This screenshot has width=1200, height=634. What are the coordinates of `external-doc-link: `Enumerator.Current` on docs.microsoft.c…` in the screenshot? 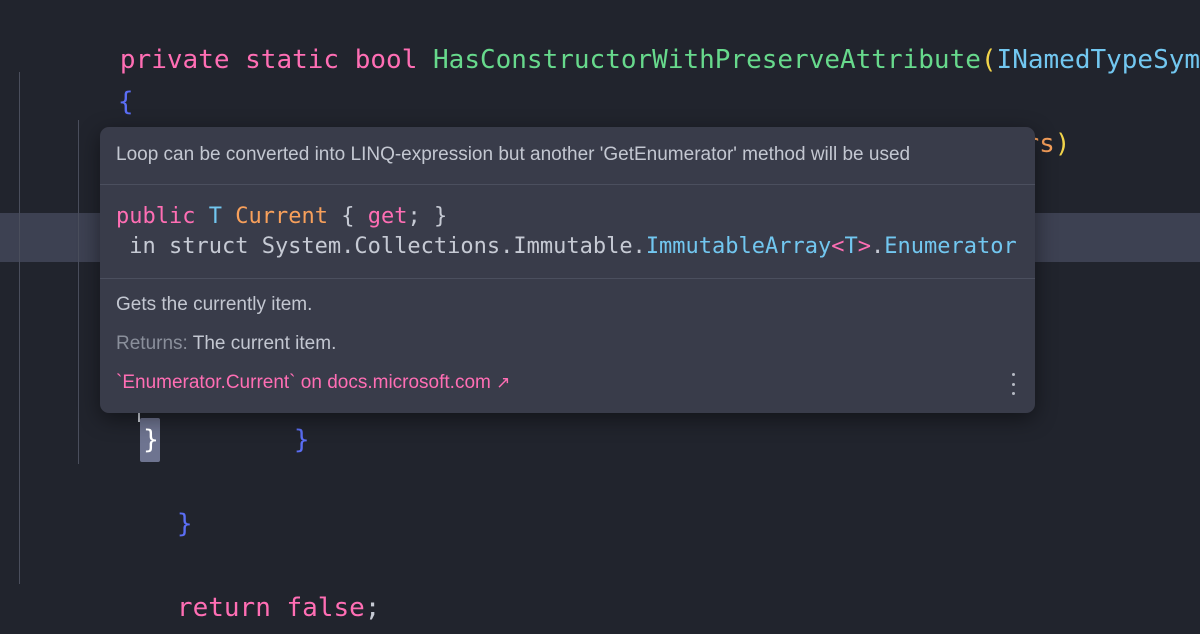 It's located at (303, 382).